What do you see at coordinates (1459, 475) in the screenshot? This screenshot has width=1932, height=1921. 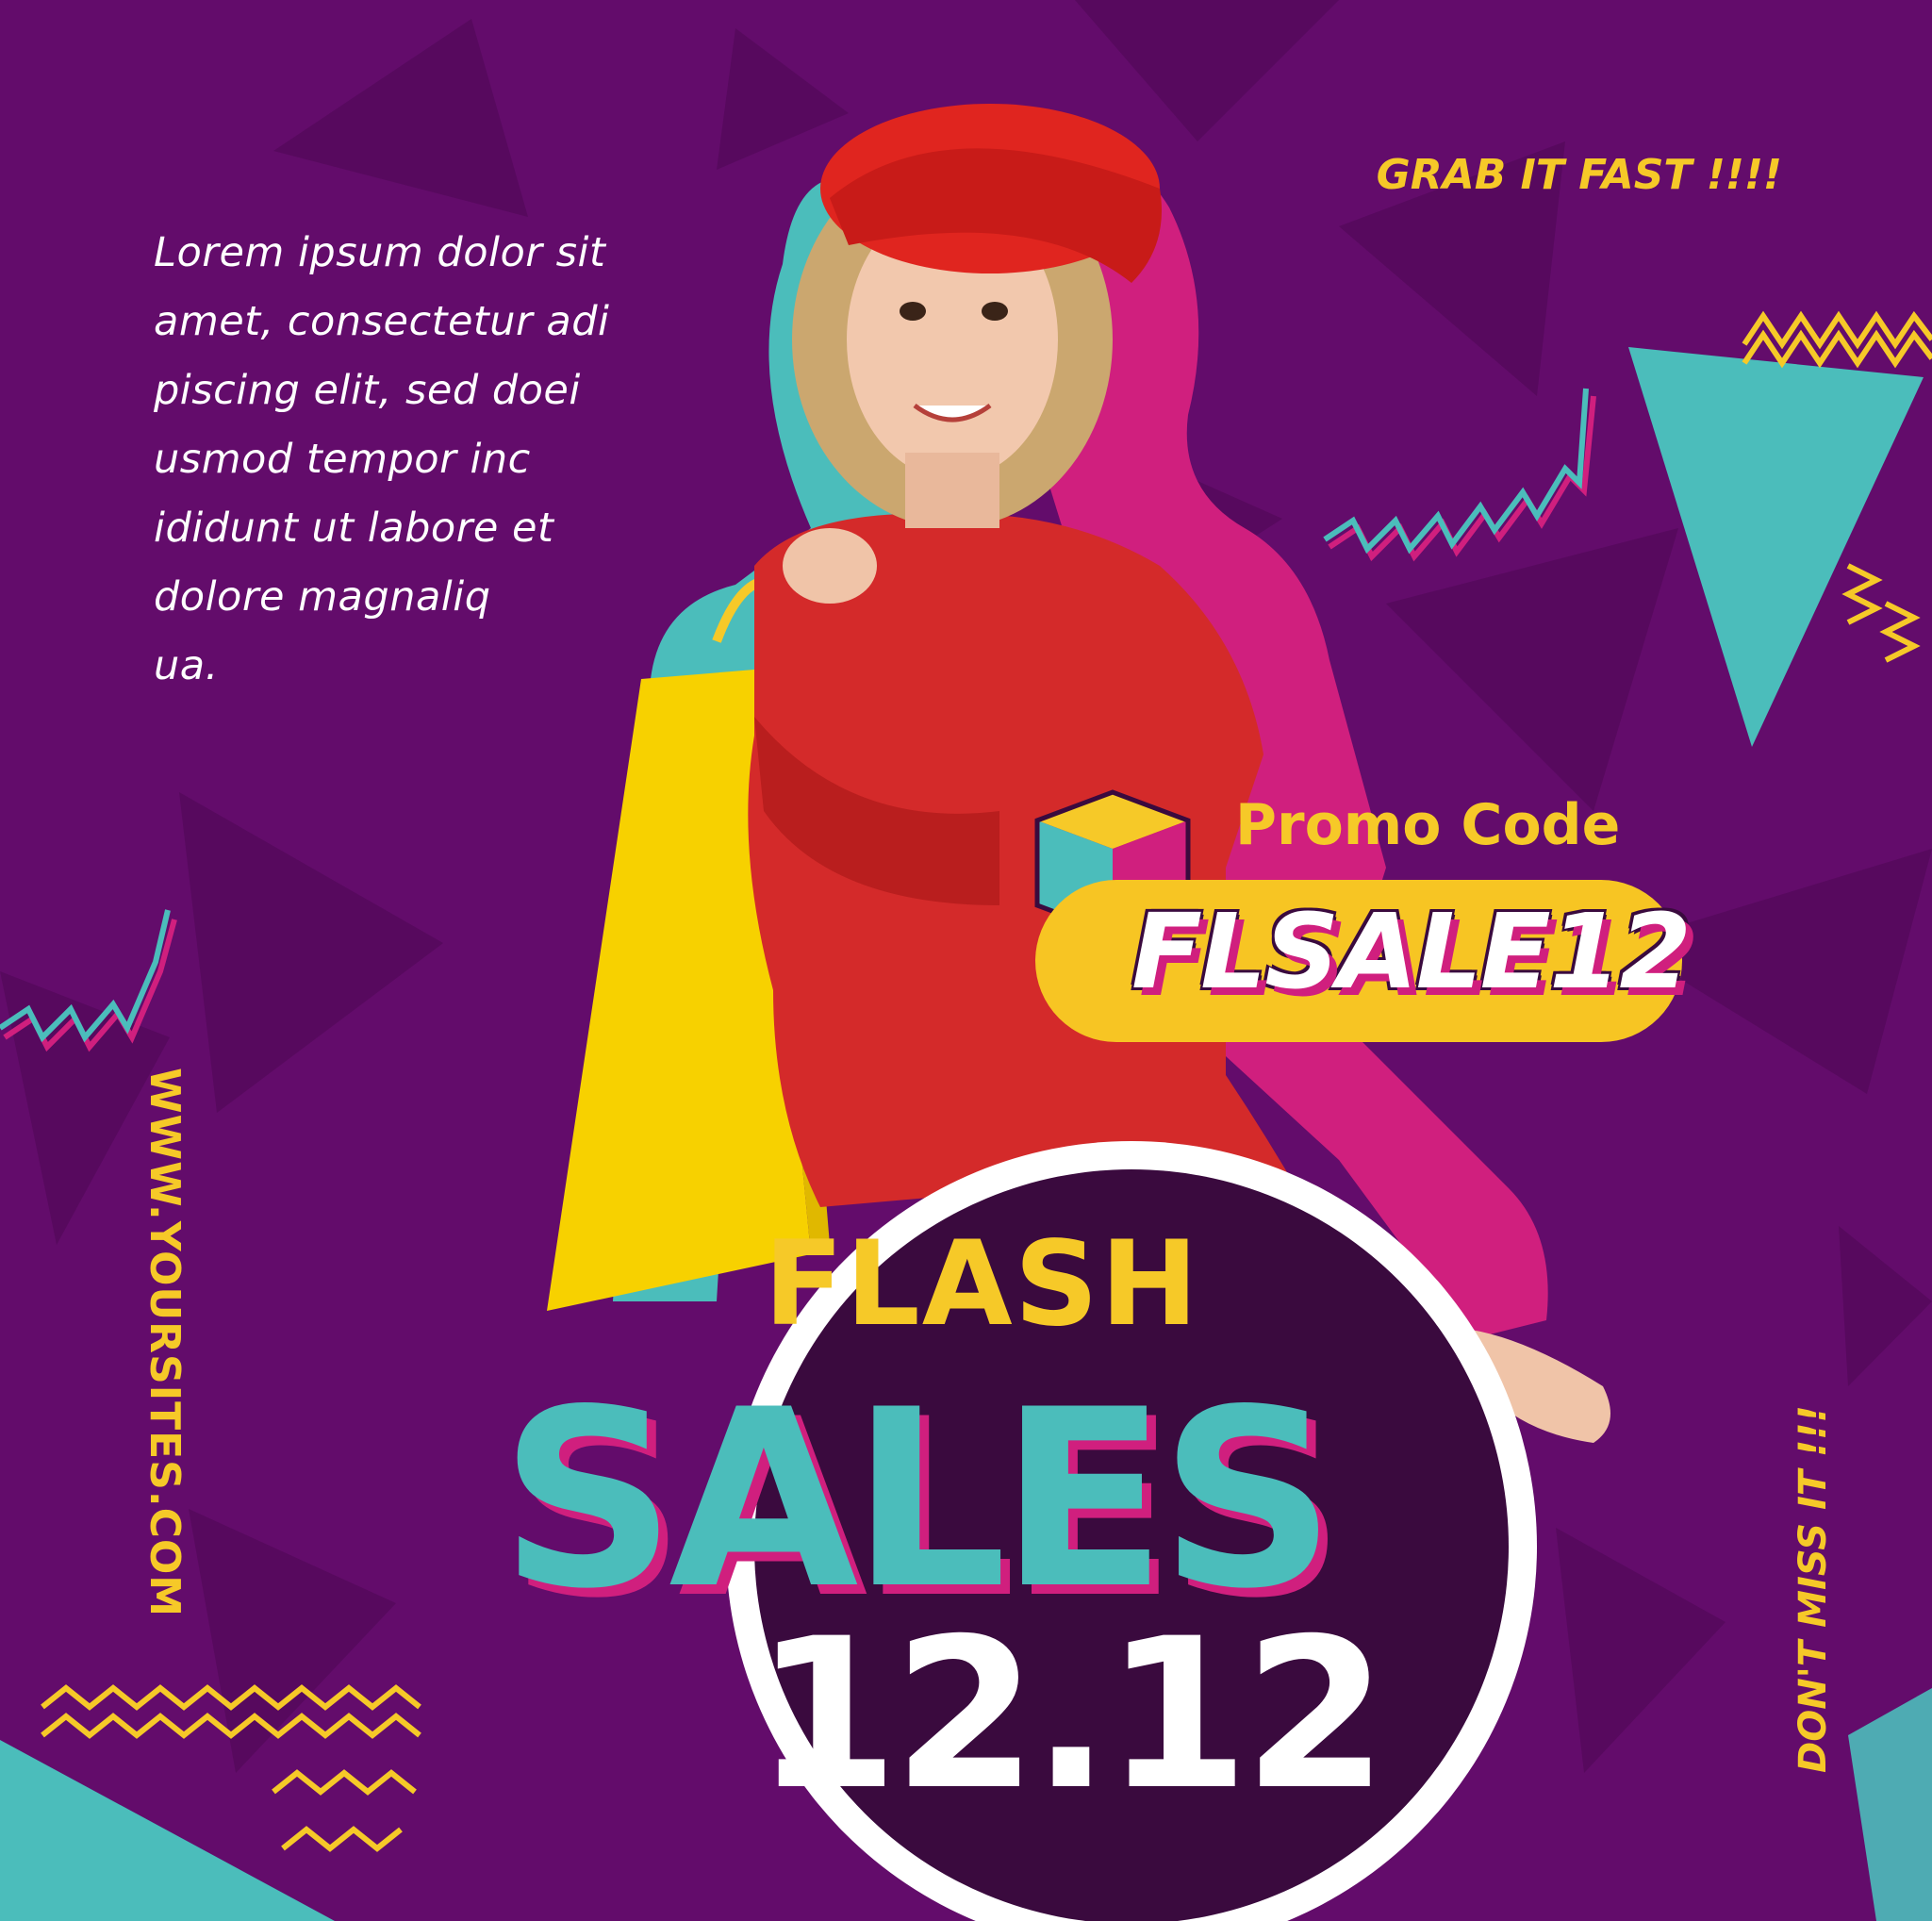 I see `zigzag-icon` at bounding box center [1459, 475].